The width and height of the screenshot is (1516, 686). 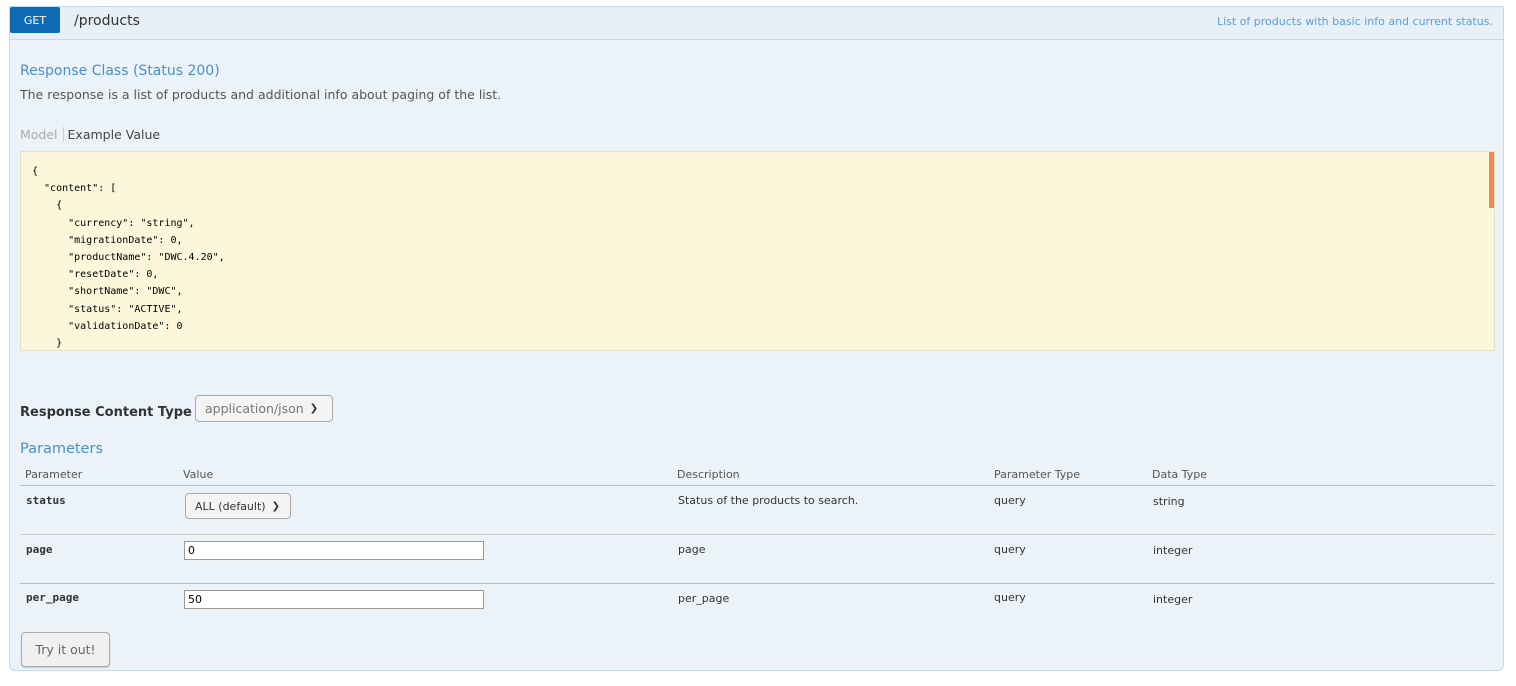 I want to click on endpoint-path-link: /products, so click(x=107, y=21).